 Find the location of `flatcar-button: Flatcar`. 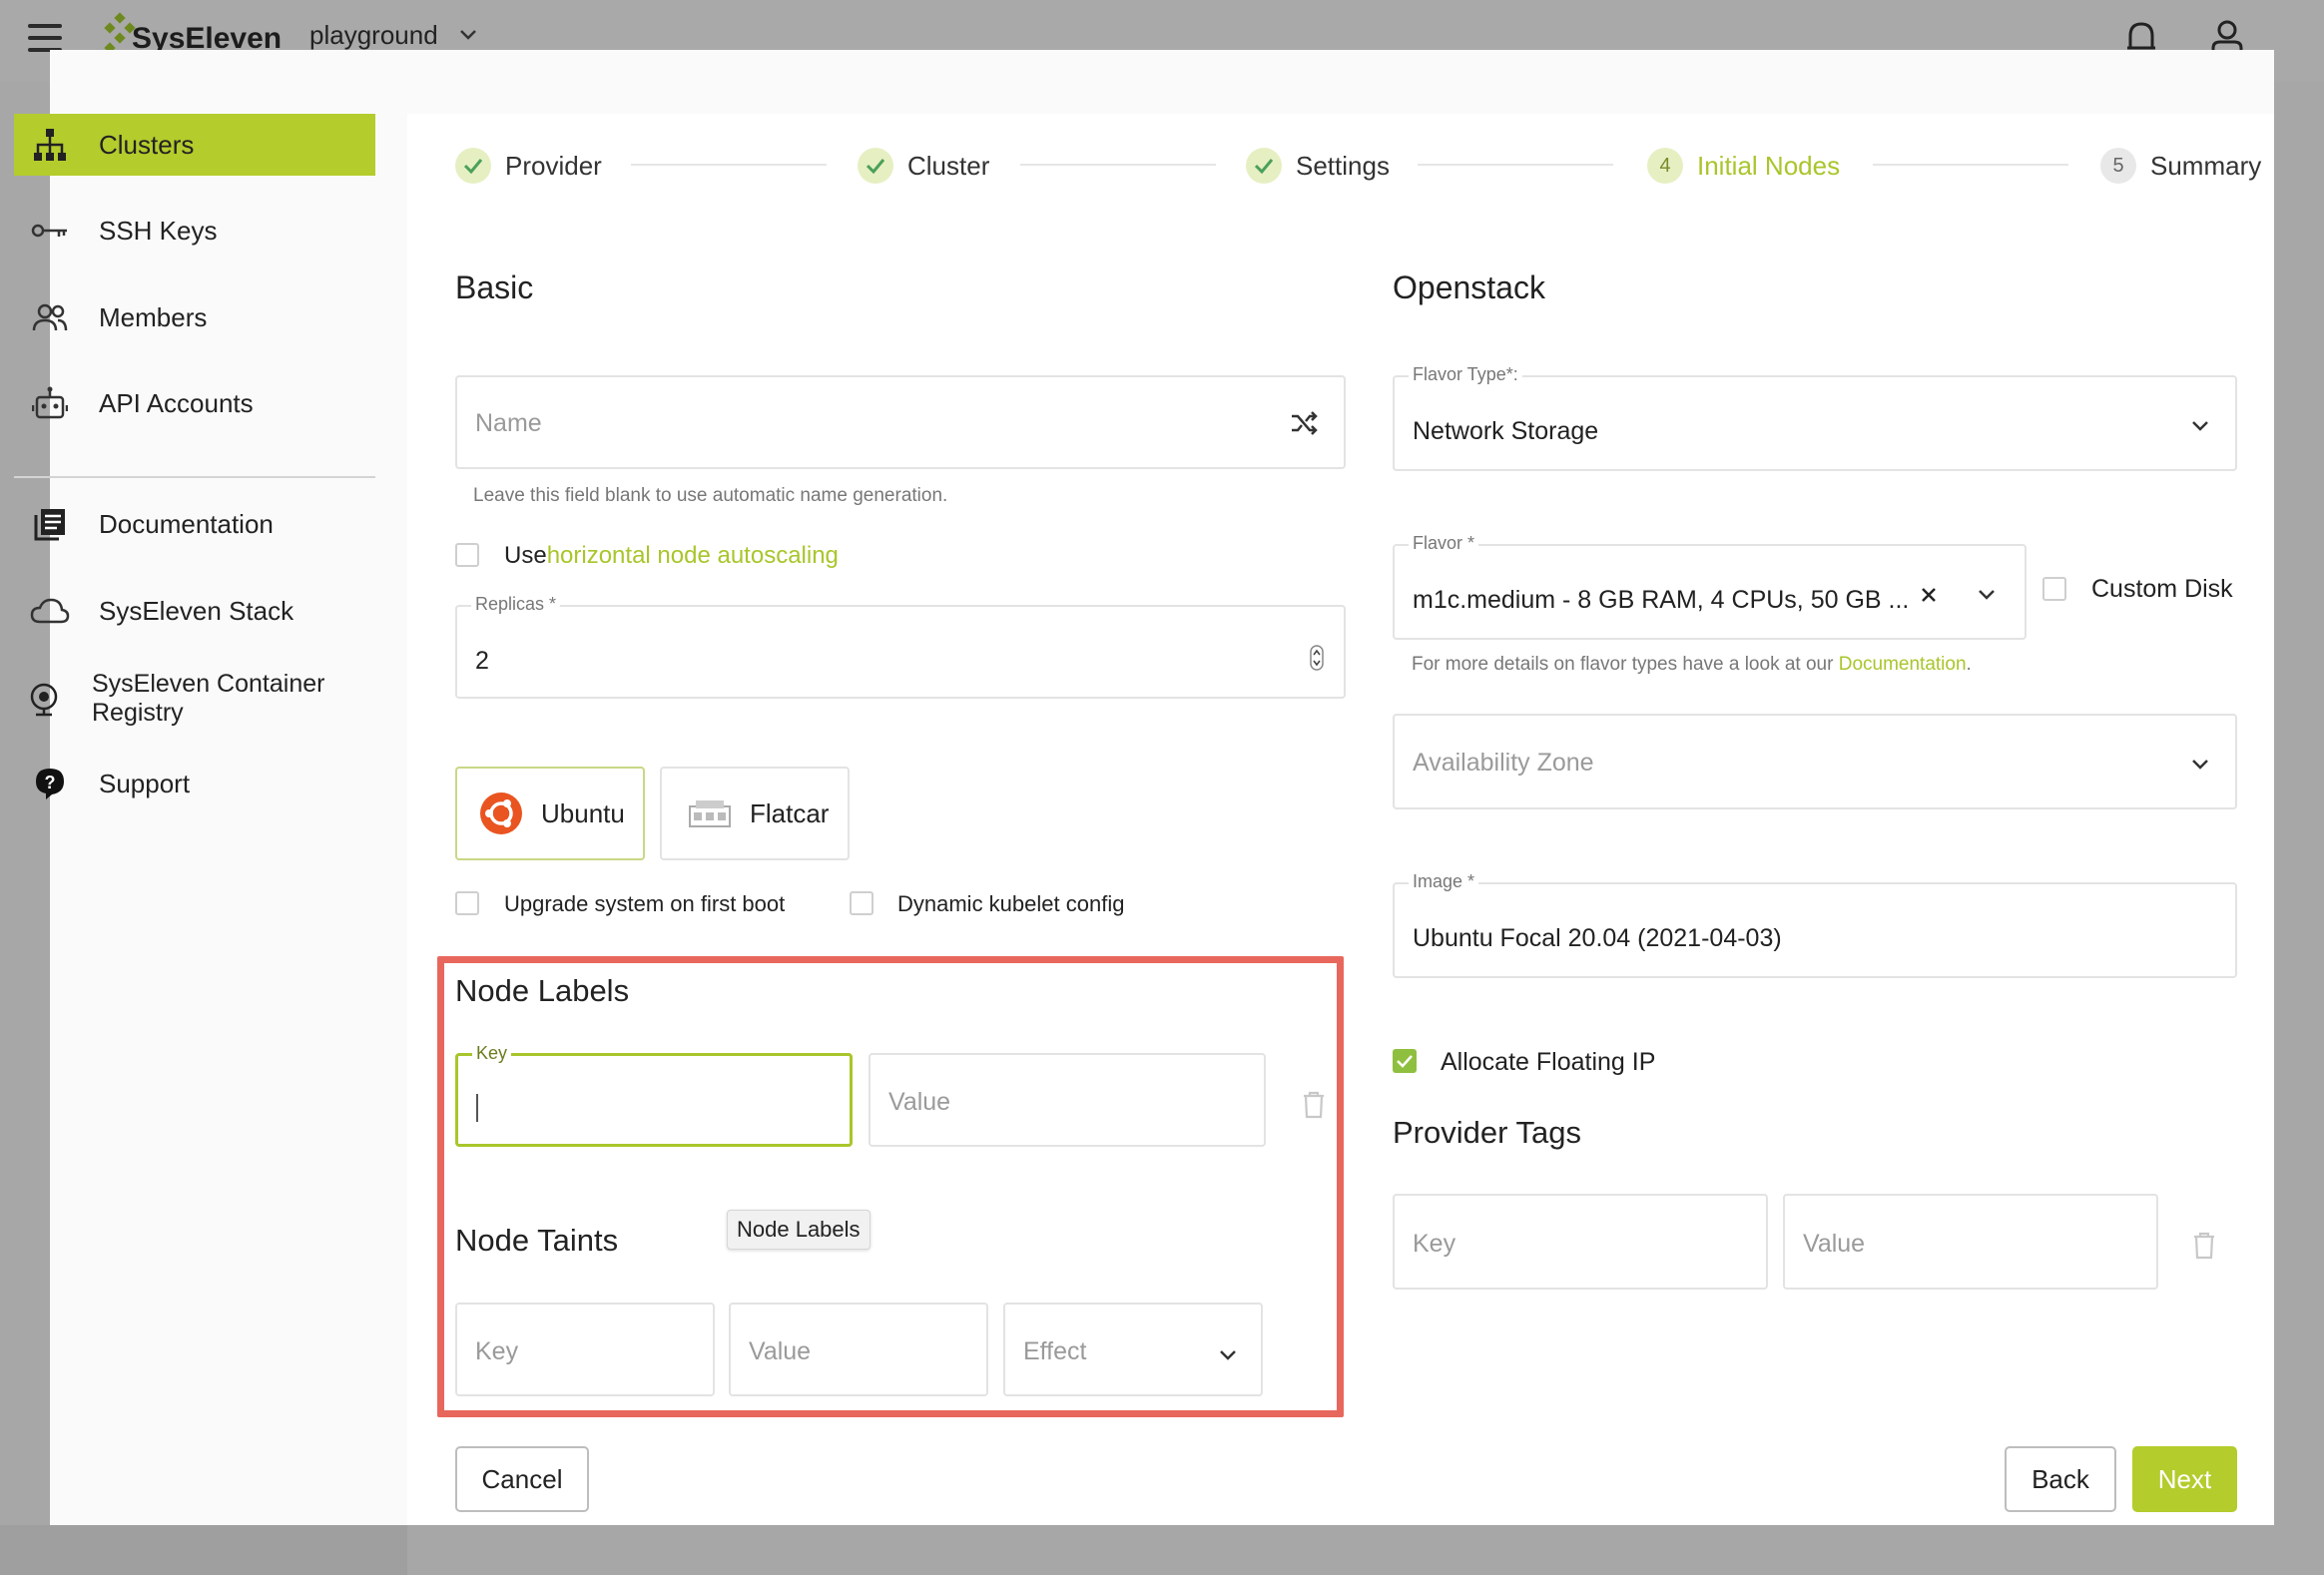

flatcar-button: Flatcar is located at coordinates (755, 813).